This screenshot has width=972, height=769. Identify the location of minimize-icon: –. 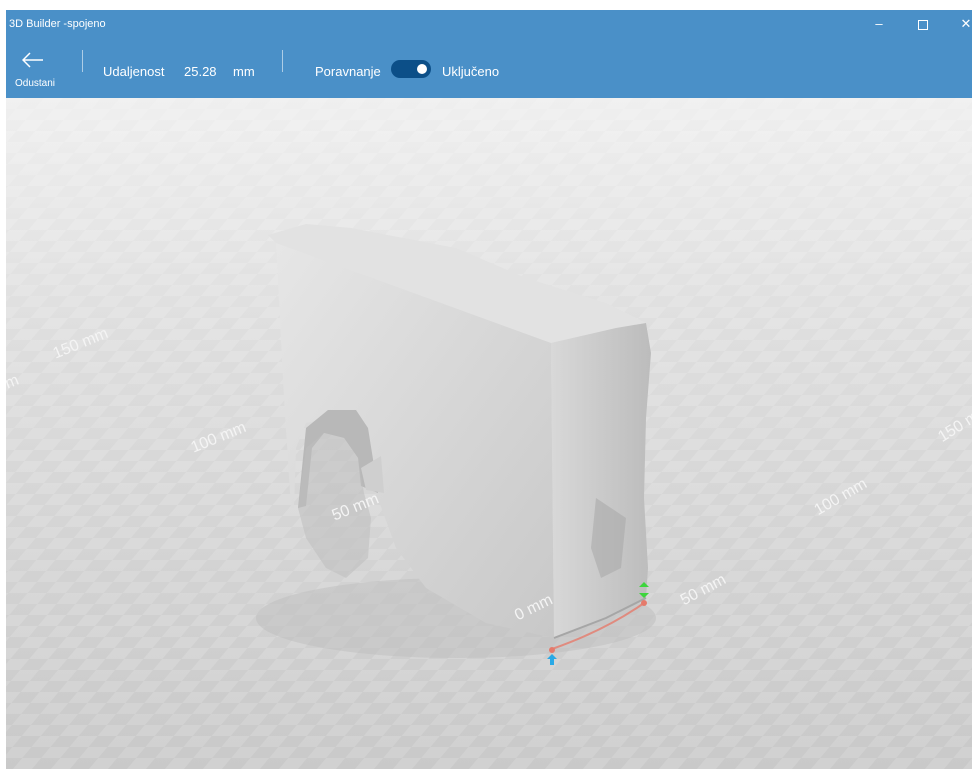
(879, 23).